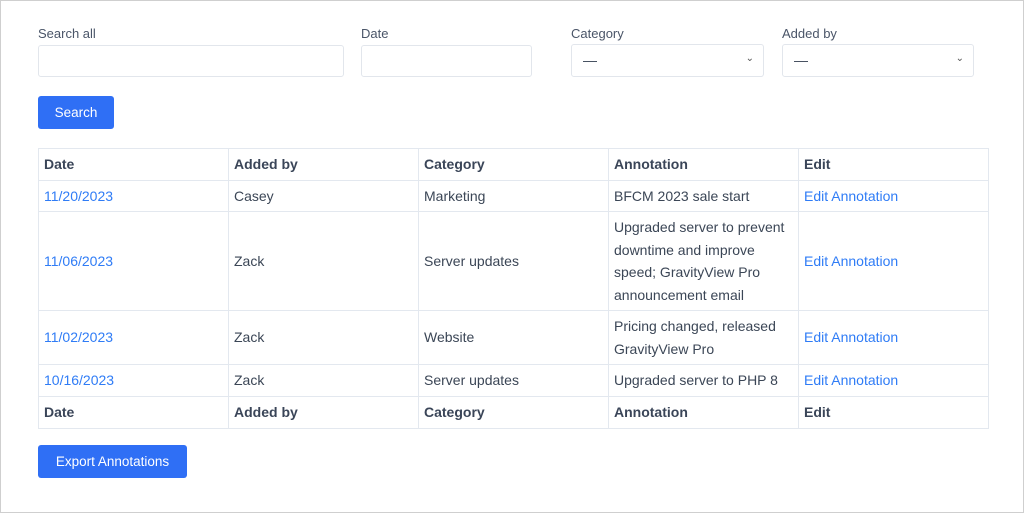  Describe the element at coordinates (76, 112) in the screenshot. I see `search-button: Search` at that location.